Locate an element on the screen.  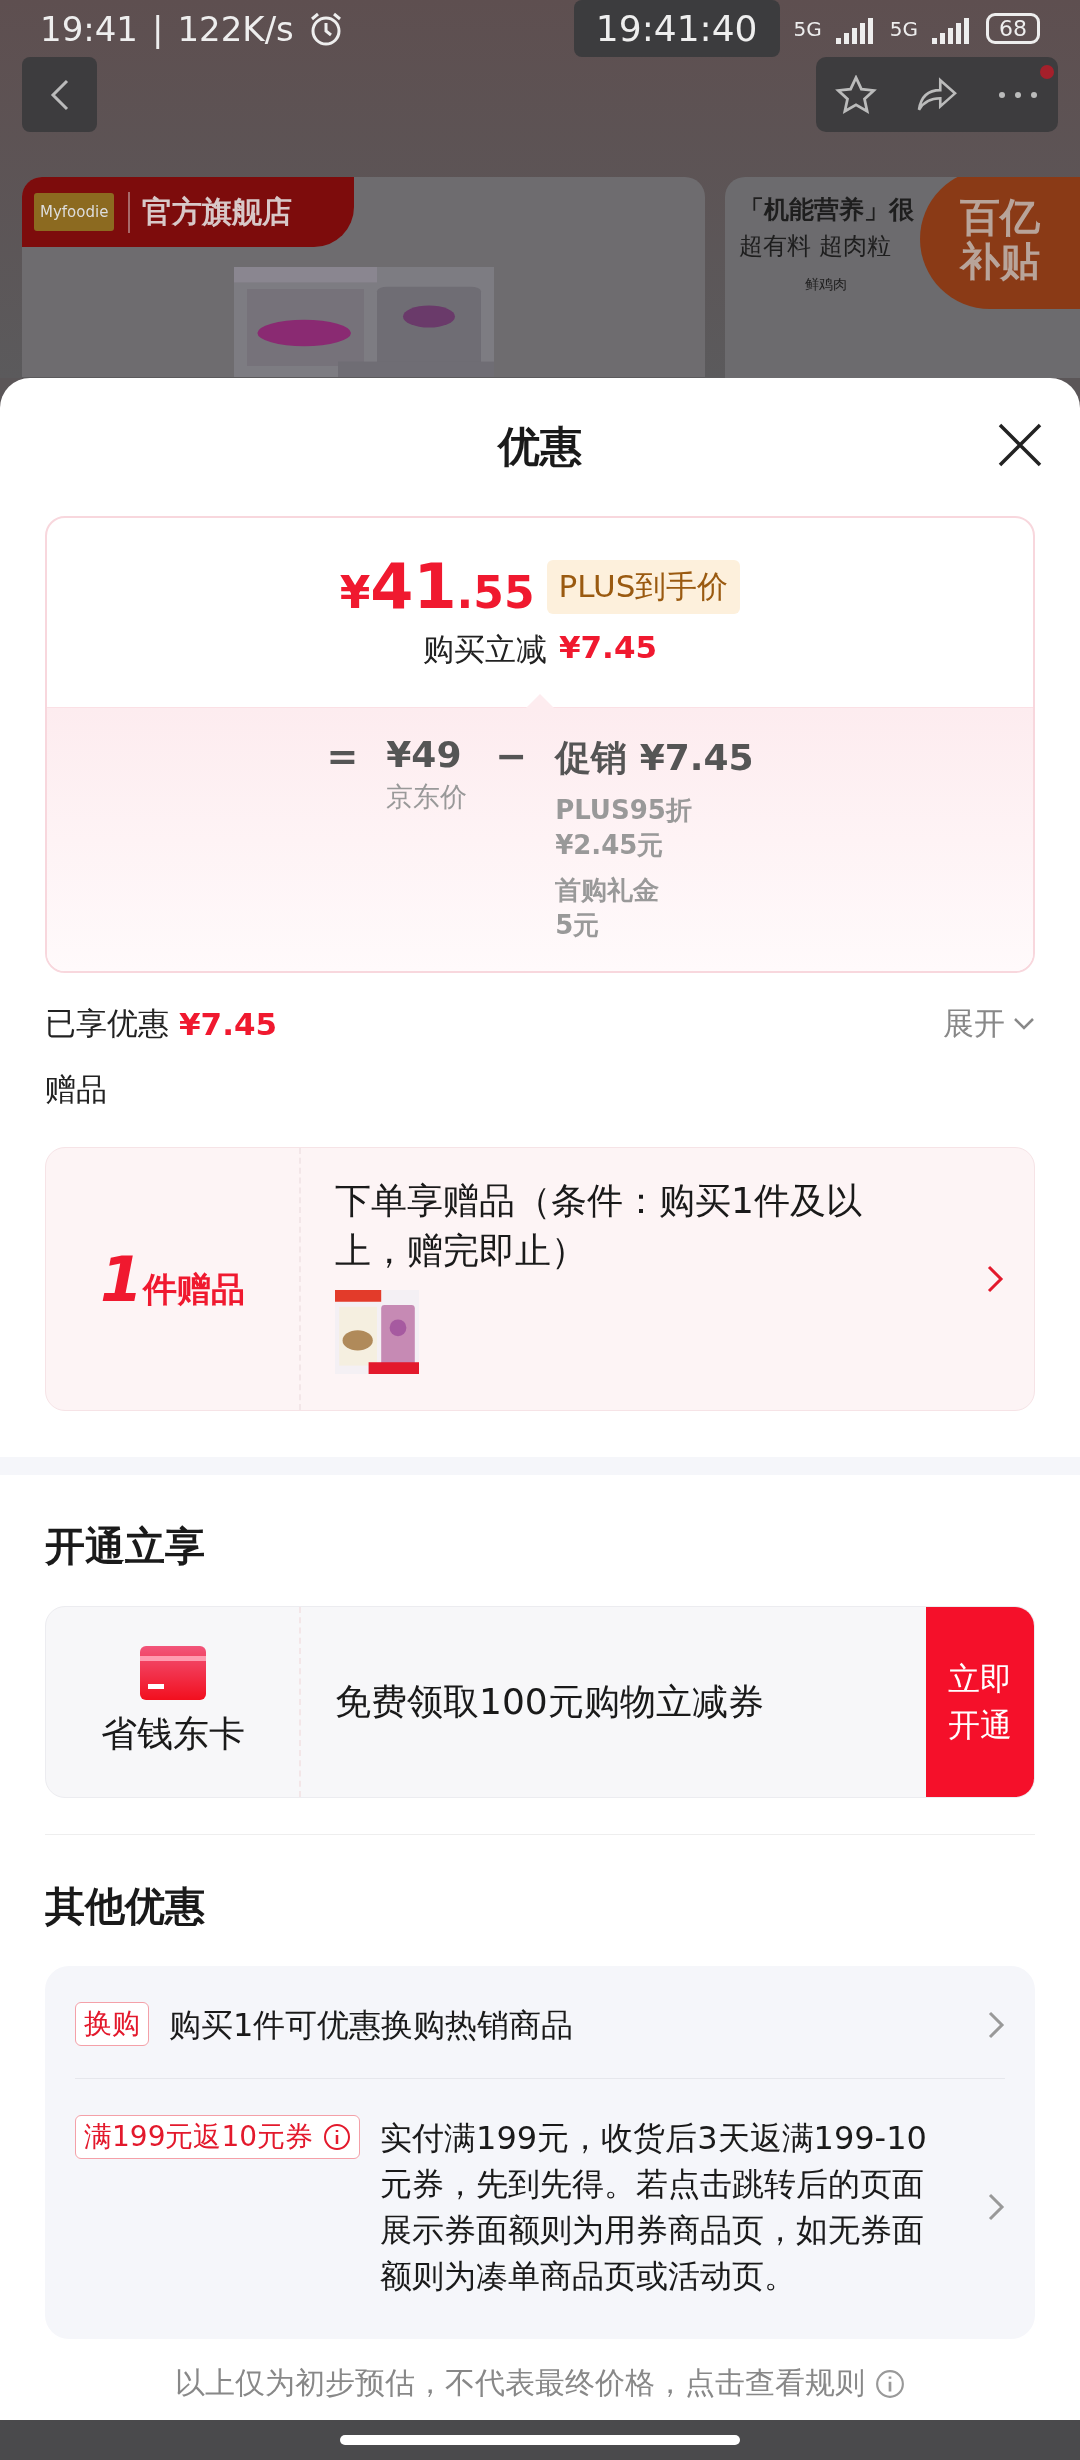
section-heading: 开通立享 is located at coordinates (125, 1546).